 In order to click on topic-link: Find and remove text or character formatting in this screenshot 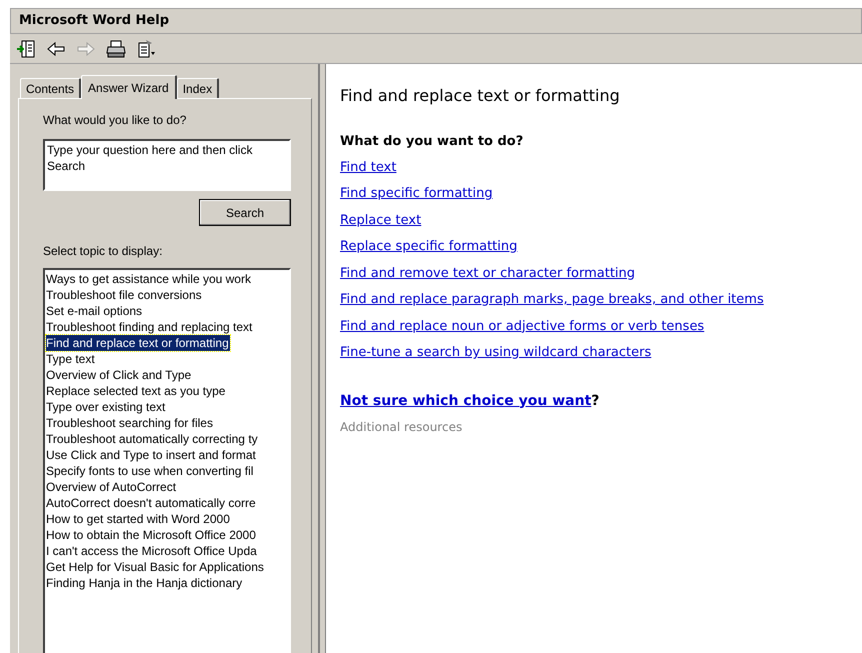, I will do `click(488, 273)`.